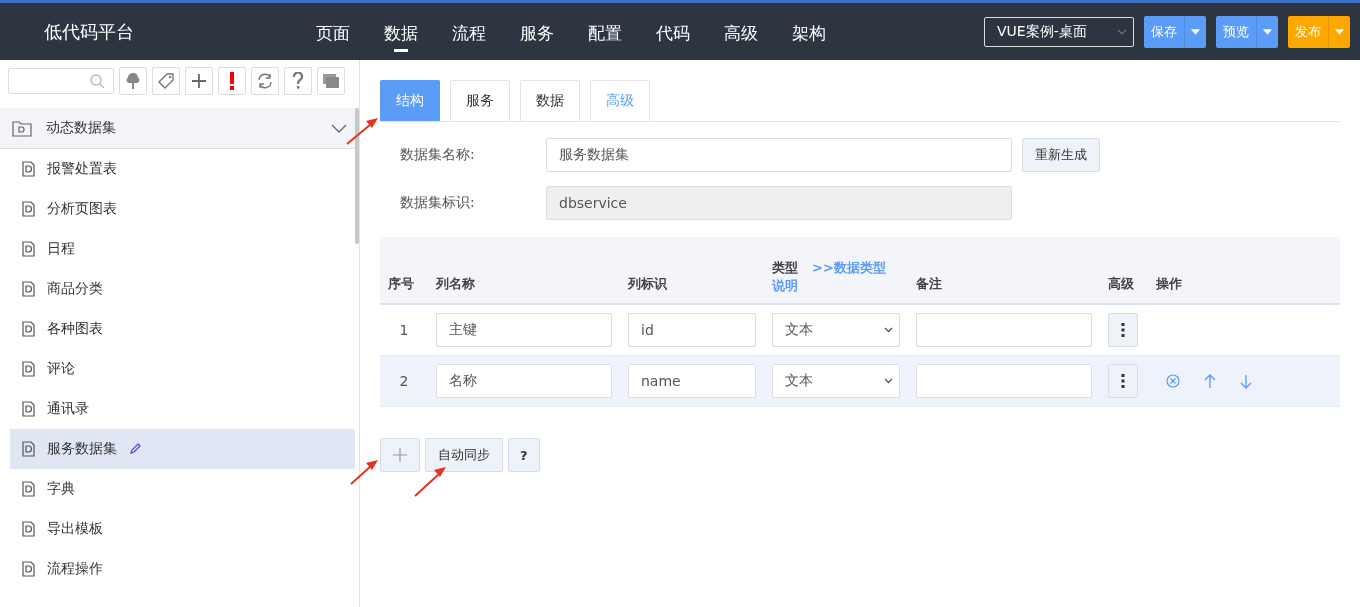  Describe the element at coordinates (404, 270) in the screenshot. I see `column-header: 序号` at that location.